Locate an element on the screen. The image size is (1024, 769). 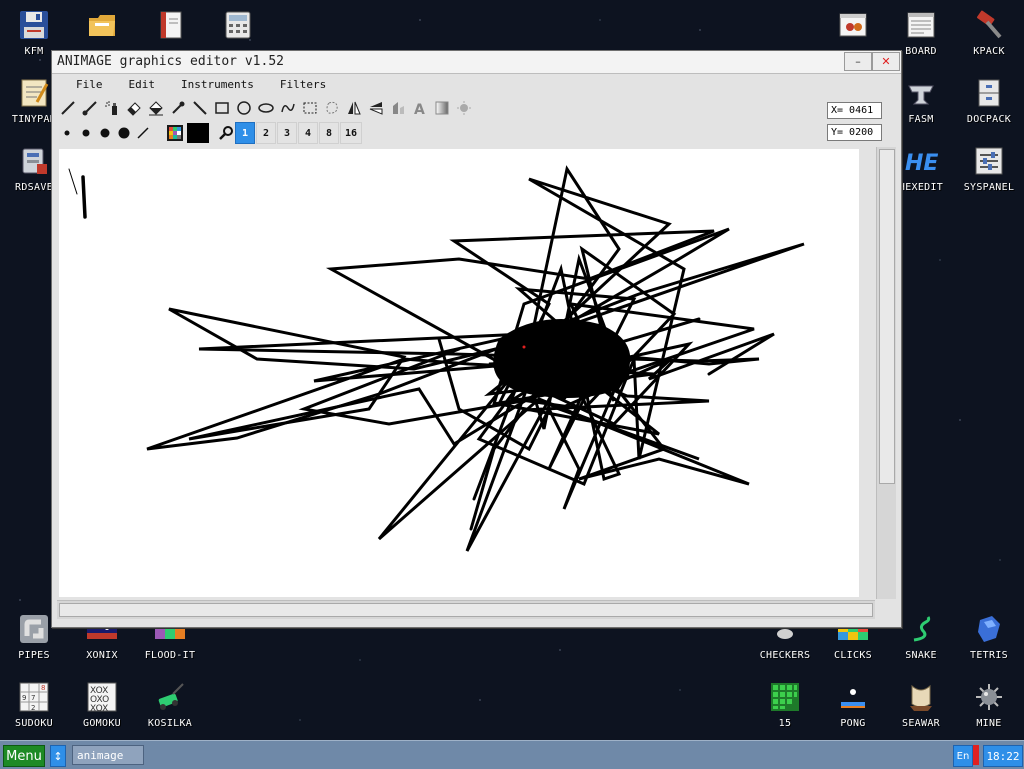
horizontal-scrollbar-thumb is located at coordinates (466, 610).